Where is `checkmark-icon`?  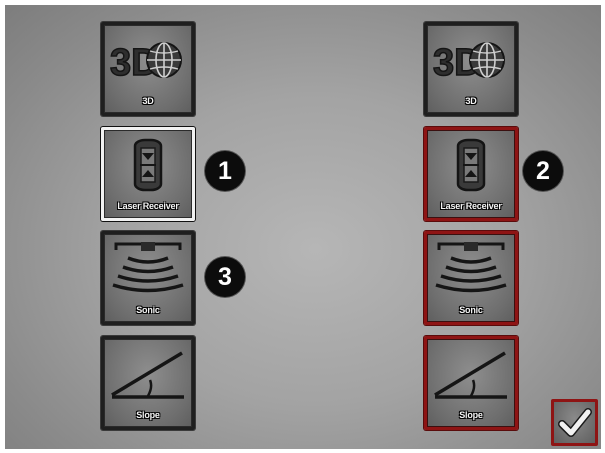 checkmark-icon is located at coordinates (575, 422).